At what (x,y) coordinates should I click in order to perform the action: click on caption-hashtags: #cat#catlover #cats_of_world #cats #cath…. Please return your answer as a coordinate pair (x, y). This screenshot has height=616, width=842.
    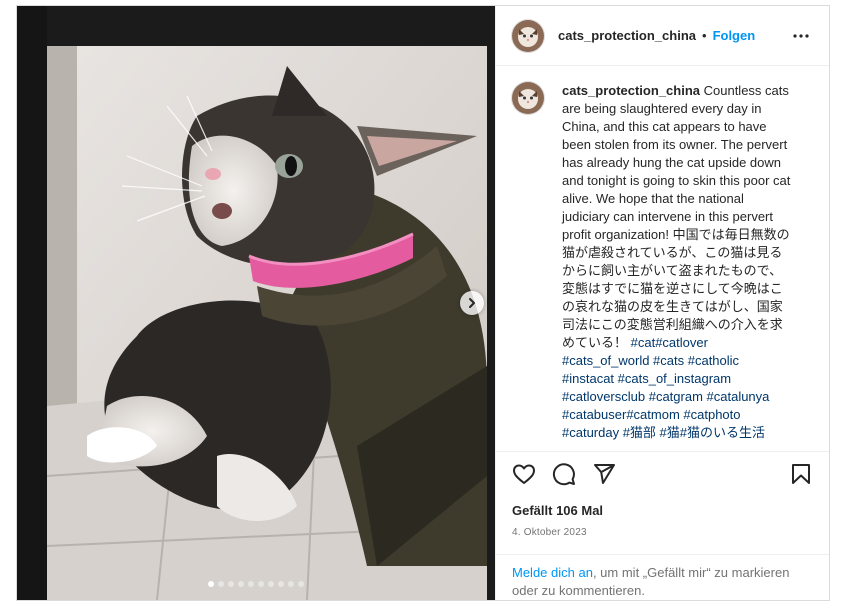
    Looking at the image, I should click on (667, 387).